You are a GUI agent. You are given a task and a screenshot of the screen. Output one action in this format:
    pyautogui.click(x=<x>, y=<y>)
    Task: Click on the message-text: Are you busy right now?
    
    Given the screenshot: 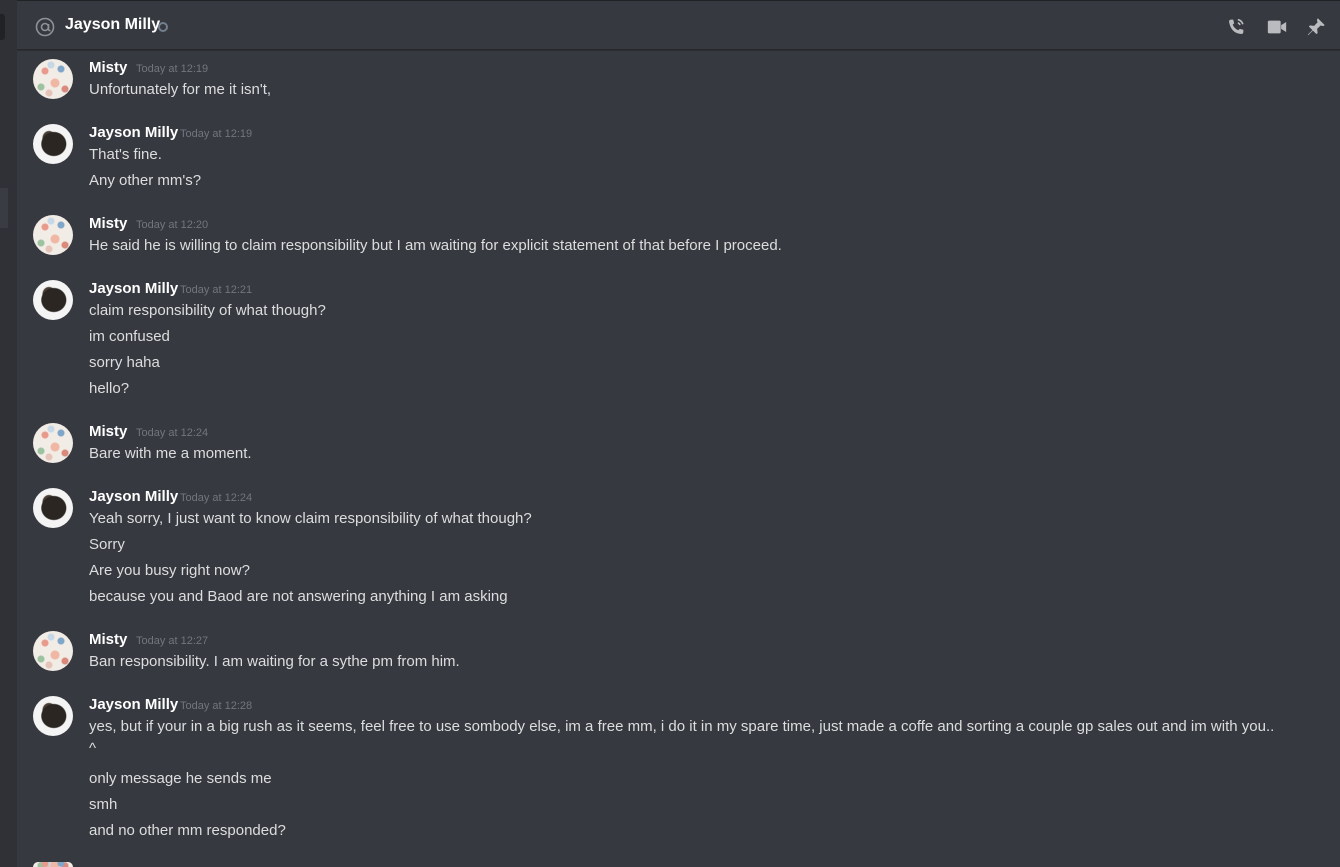 What is the action you would take?
    pyautogui.click(x=169, y=570)
    